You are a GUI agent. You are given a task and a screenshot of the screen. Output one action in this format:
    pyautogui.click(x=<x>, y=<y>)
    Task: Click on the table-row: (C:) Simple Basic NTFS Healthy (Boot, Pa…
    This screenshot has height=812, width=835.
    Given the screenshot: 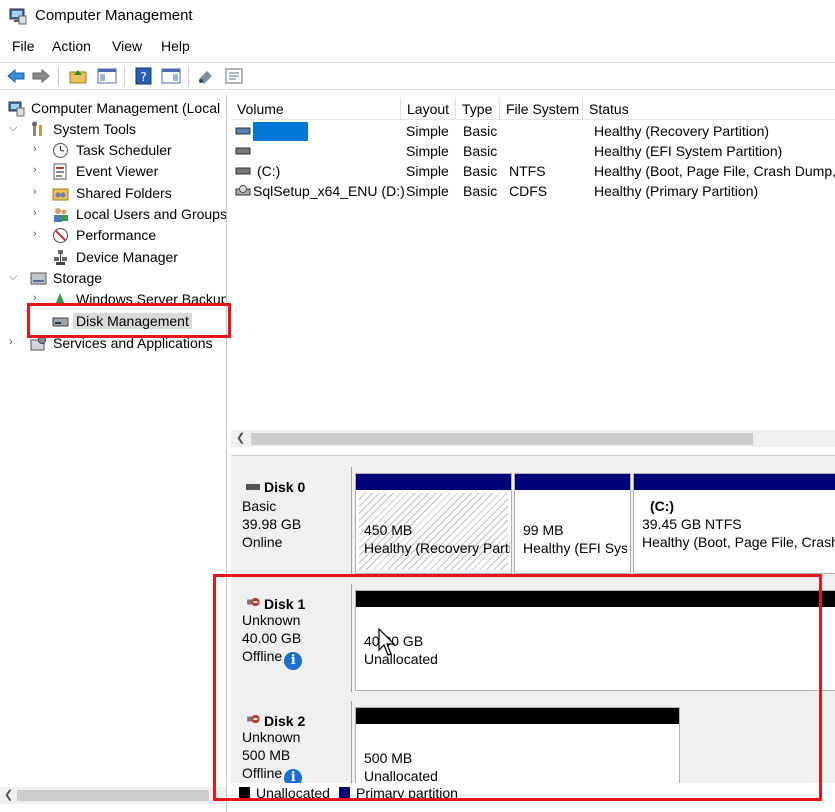 What is the action you would take?
    pyautogui.click(x=533, y=172)
    